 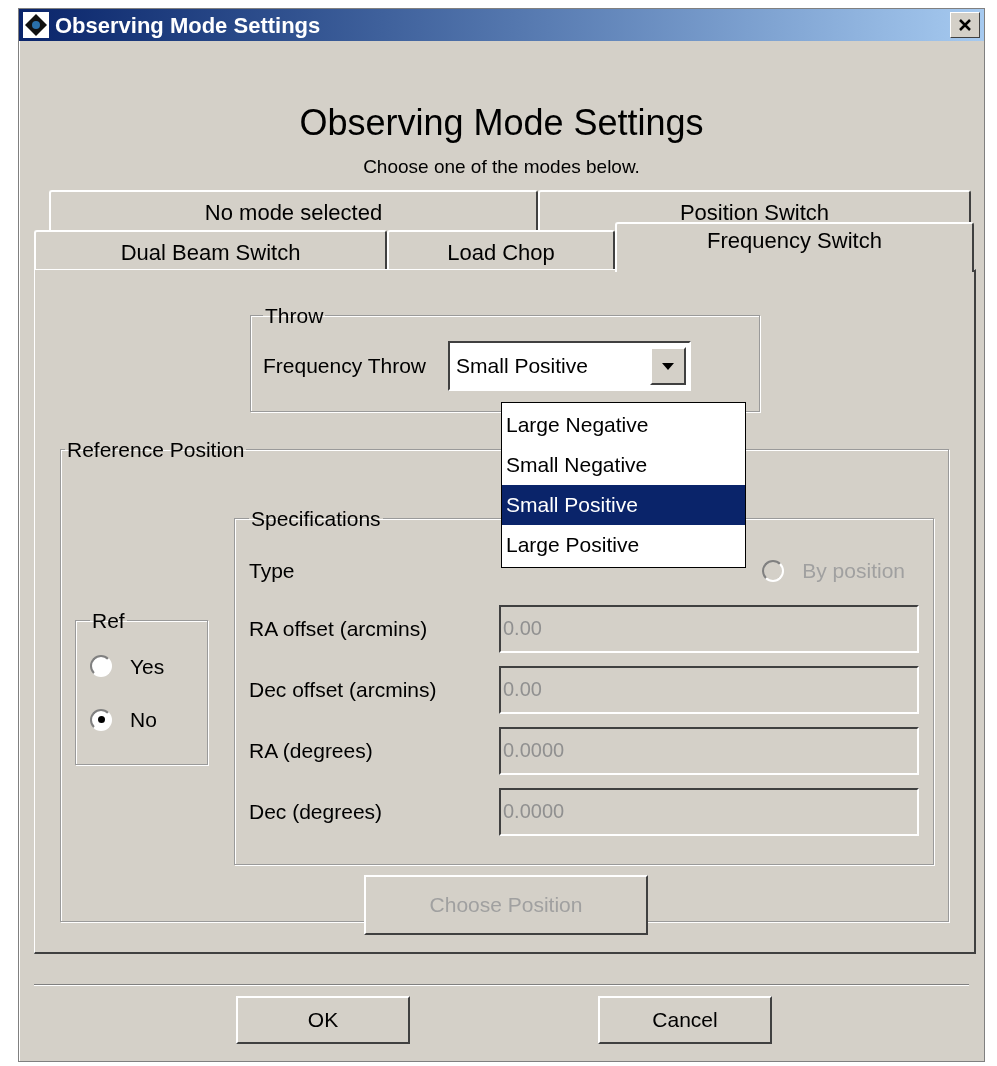 I want to click on instruction-text: Choose one of the modes below., so click(x=501, y=167).